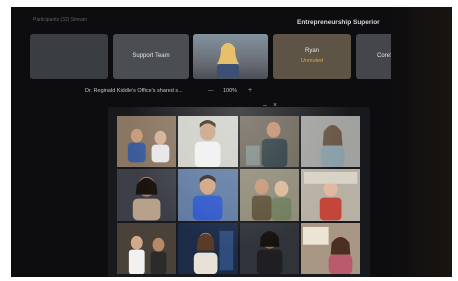 The image size is (458, 281). Describe the element at coordinates (312, 61) in the screenshot. I see `mic-status-badge: Unmuted` at that location.